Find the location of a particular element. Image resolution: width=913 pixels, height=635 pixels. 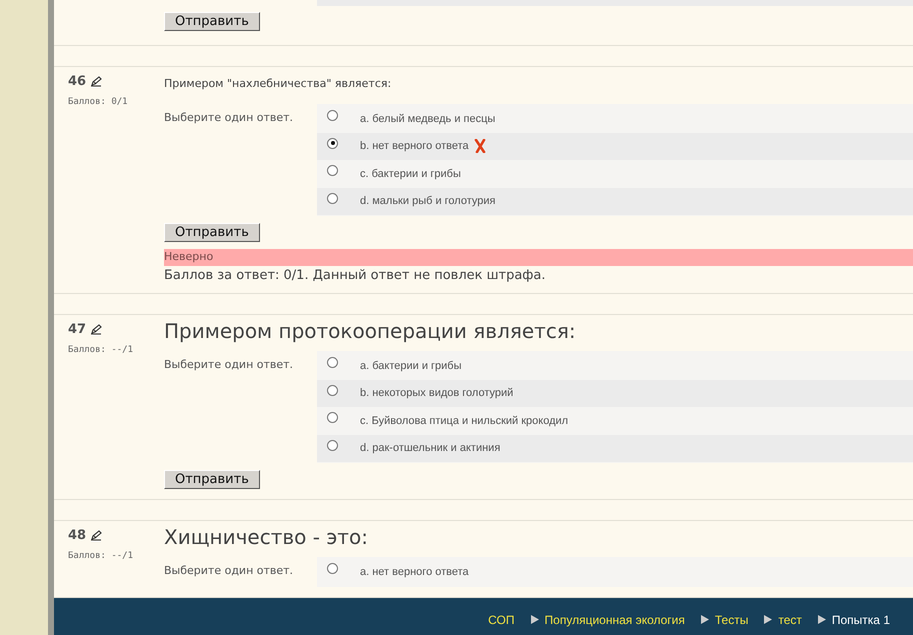

answer-option: b. нет верного ответа is located at coordinates (423, 146).